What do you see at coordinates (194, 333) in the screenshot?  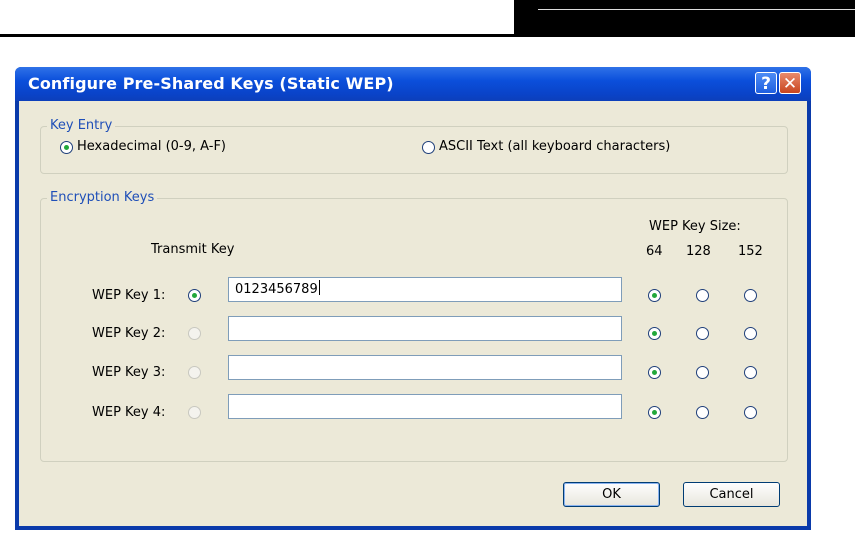 I see `wep-key-2-transmit-radio` at bounding box center [194, 333].